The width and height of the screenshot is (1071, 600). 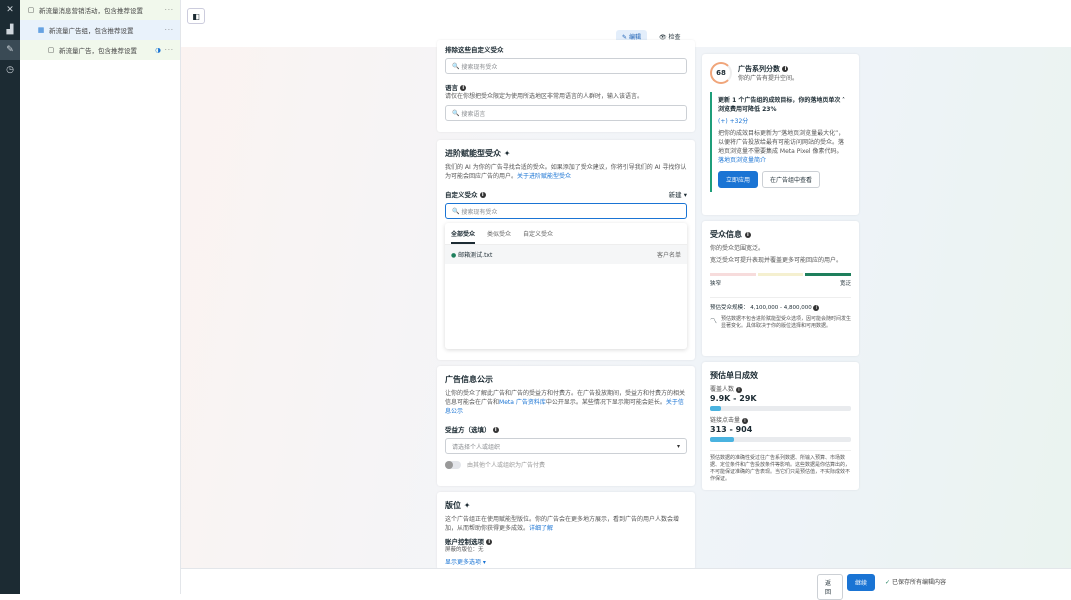 I want to click on view-in-adset-button: 在广告组中查看, so click(x=791, y=179).